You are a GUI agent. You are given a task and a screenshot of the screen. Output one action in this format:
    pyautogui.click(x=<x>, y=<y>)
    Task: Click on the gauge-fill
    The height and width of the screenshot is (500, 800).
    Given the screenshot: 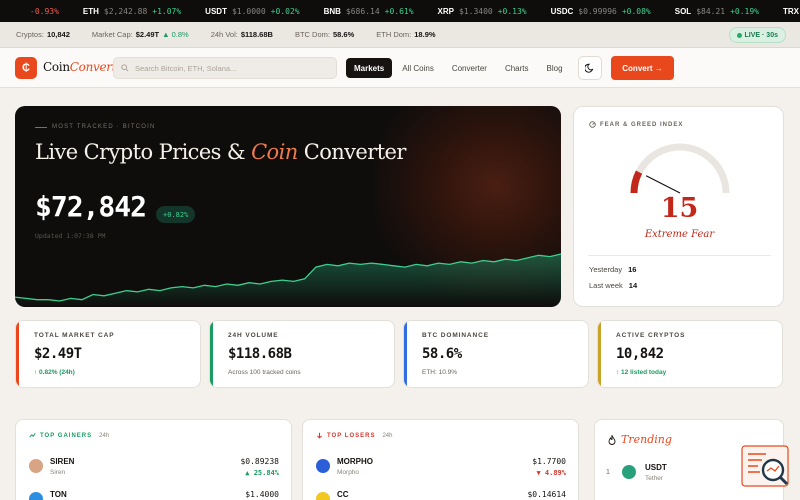 What is the action you would take?
    pyautogui.click(x=636, y=182)
    